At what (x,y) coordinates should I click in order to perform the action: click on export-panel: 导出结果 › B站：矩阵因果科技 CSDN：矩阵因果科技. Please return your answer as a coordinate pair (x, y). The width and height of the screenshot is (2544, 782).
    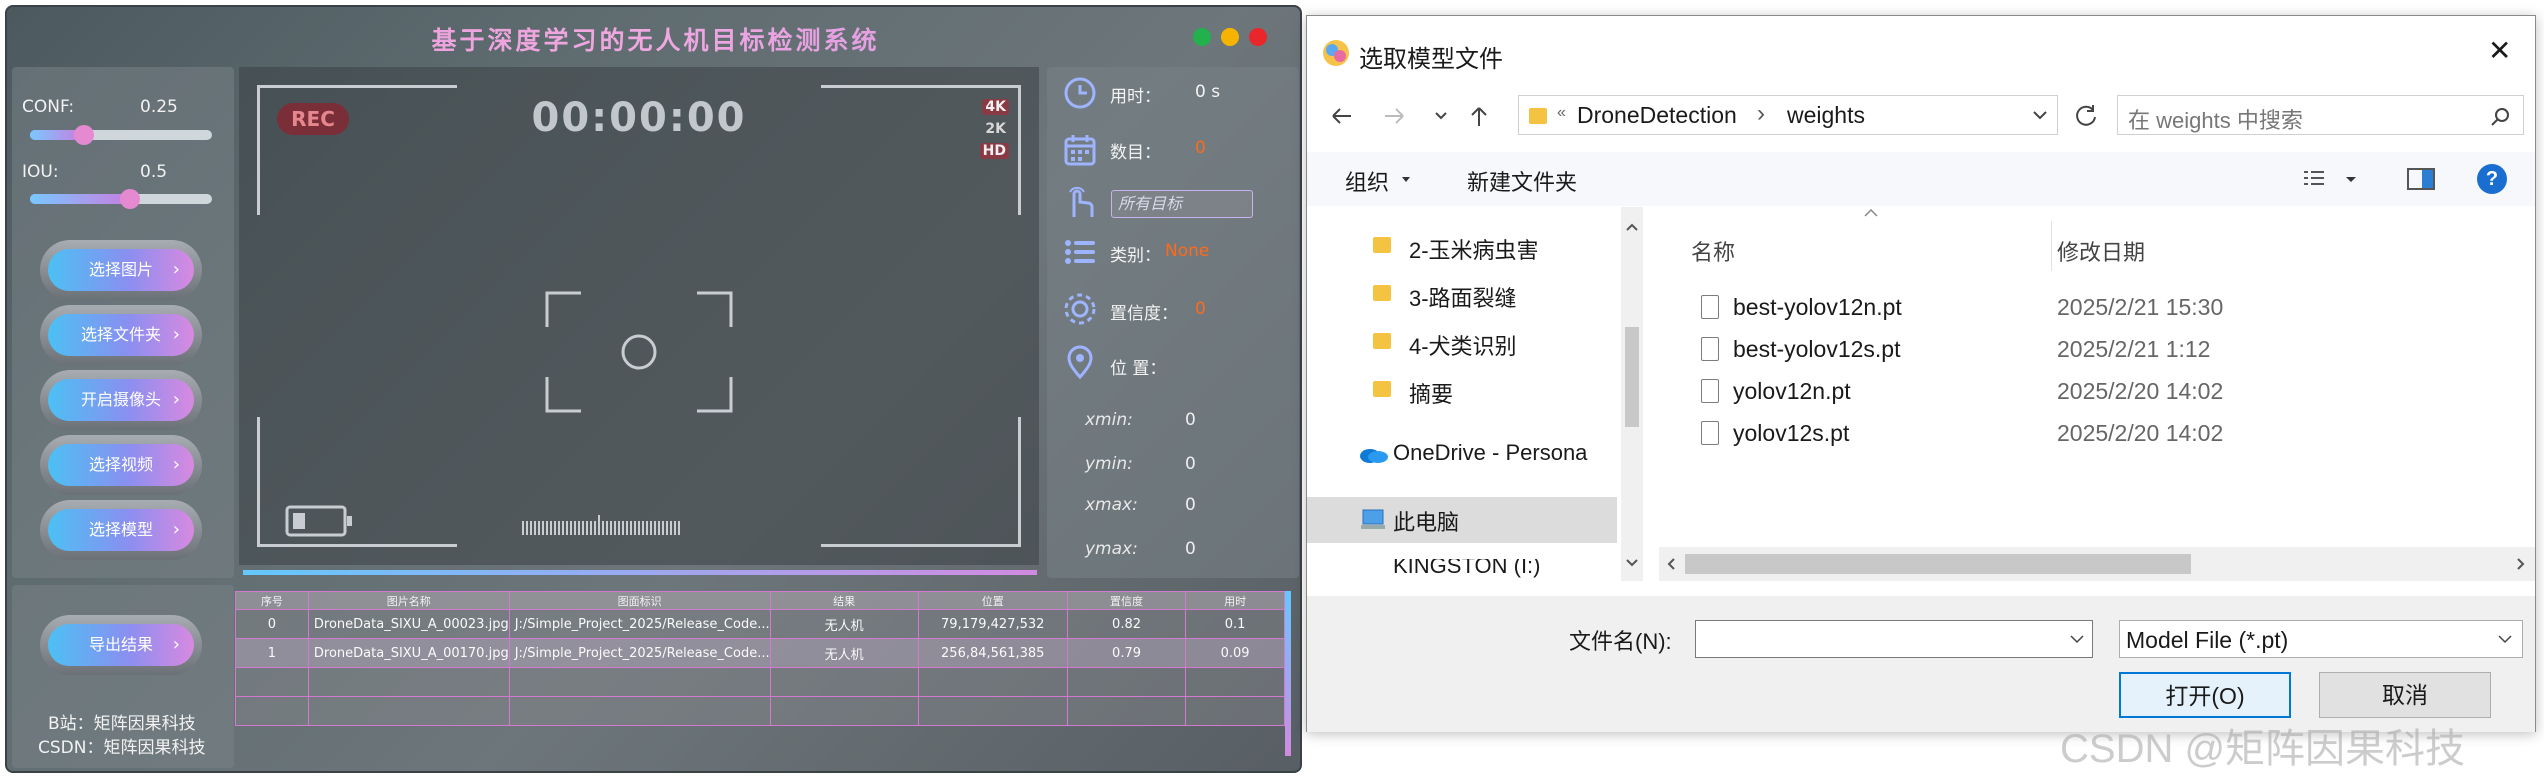
    Looking at the image, I should click on (123, 676).